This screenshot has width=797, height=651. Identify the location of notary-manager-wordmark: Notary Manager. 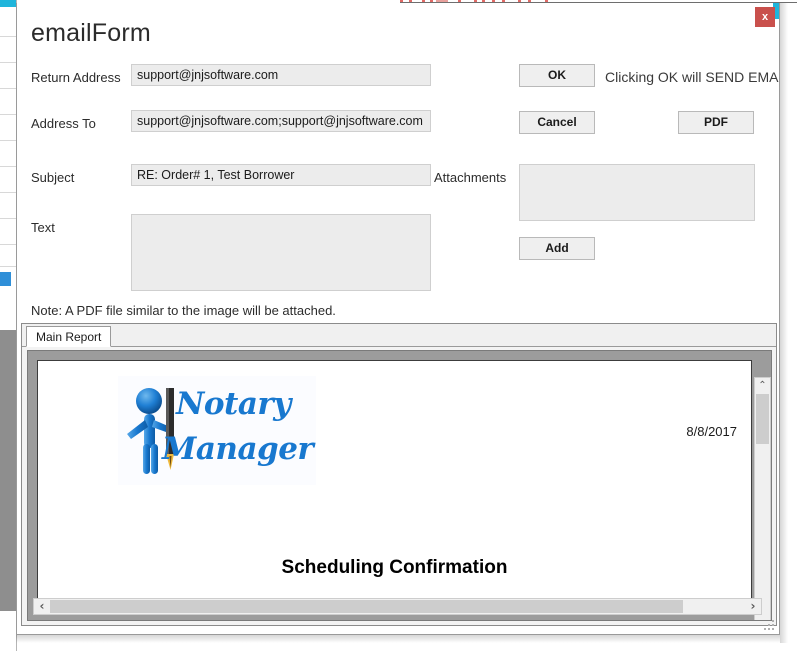
(238, 427).